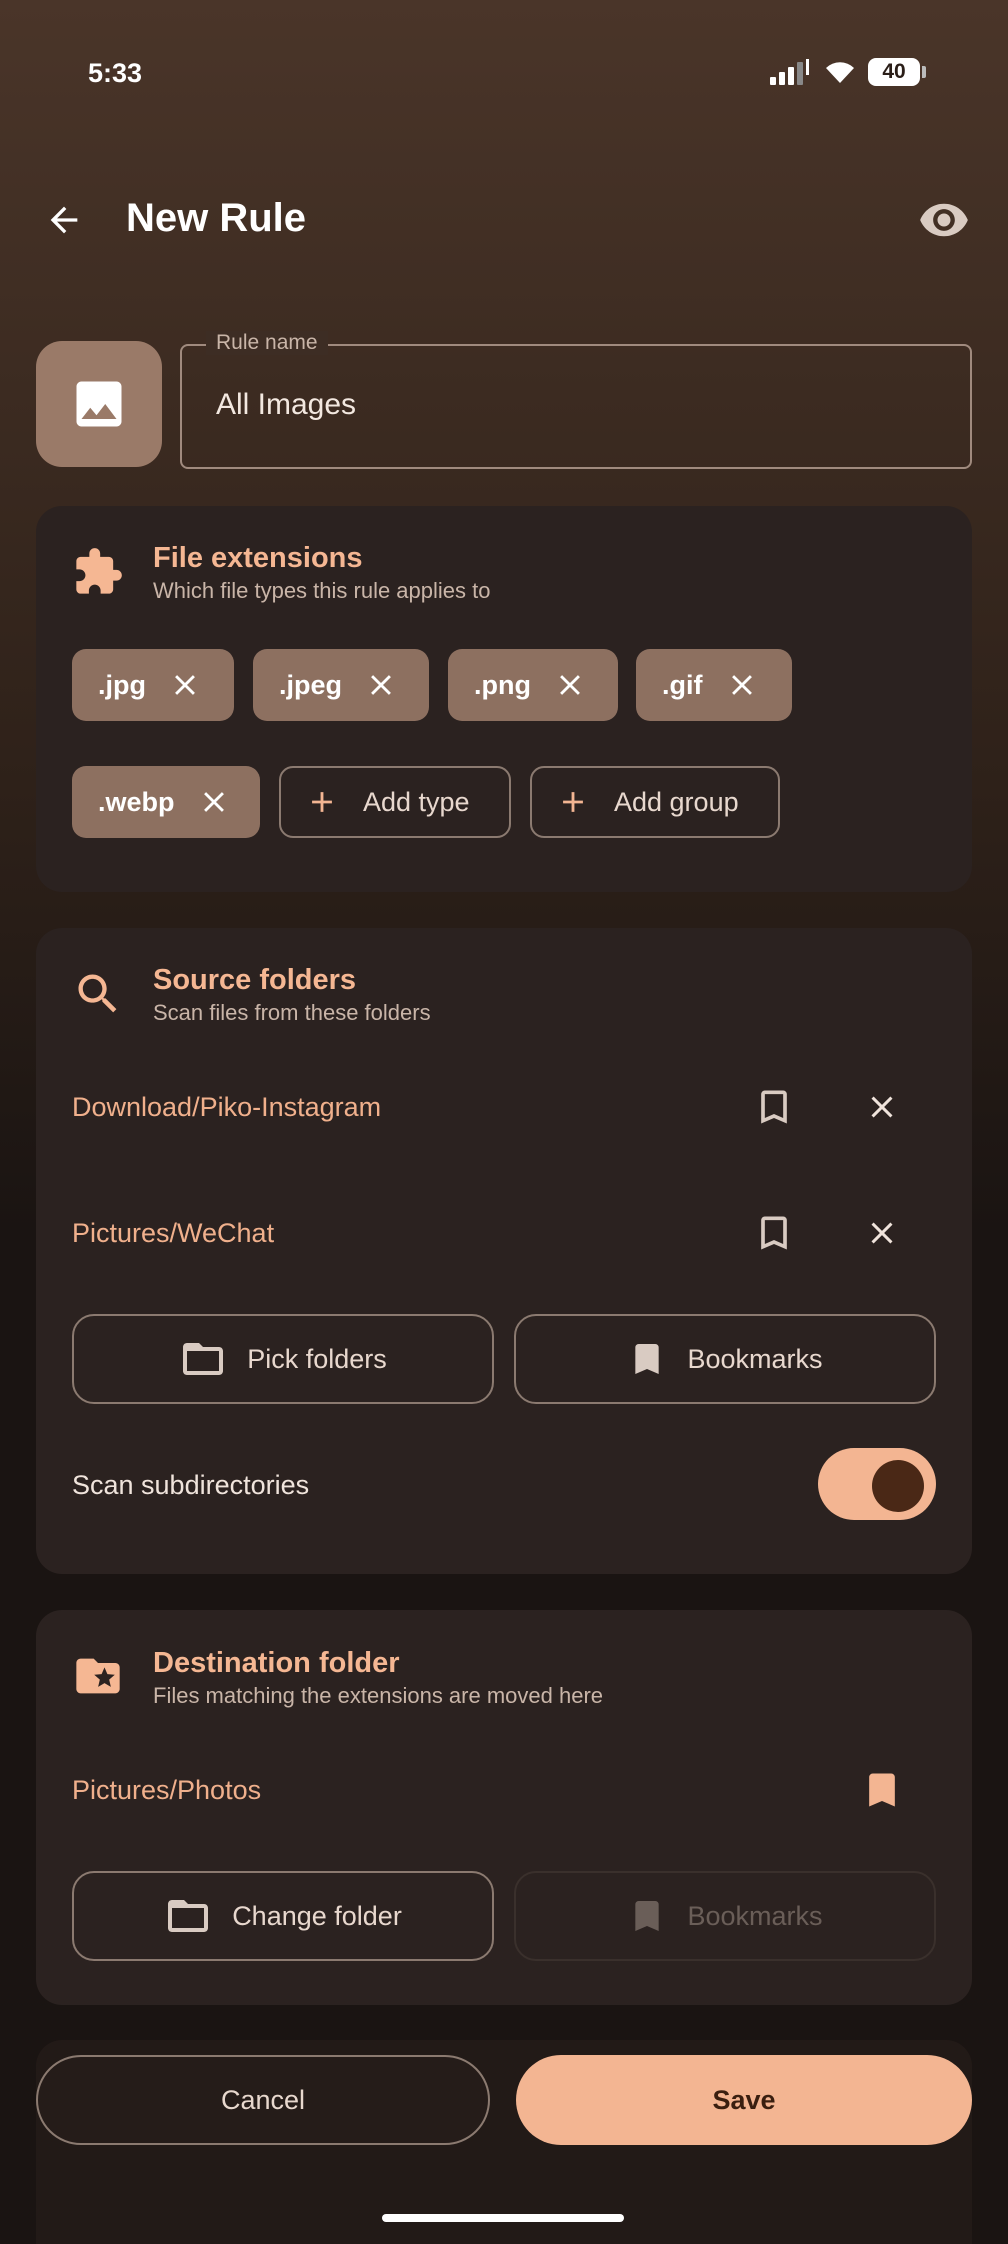 This screenshot has width=1008, height=2244. Describe the element at coordinates (263, 2100) in the screenshot. I see `cancel-button: Cancel` at that location.